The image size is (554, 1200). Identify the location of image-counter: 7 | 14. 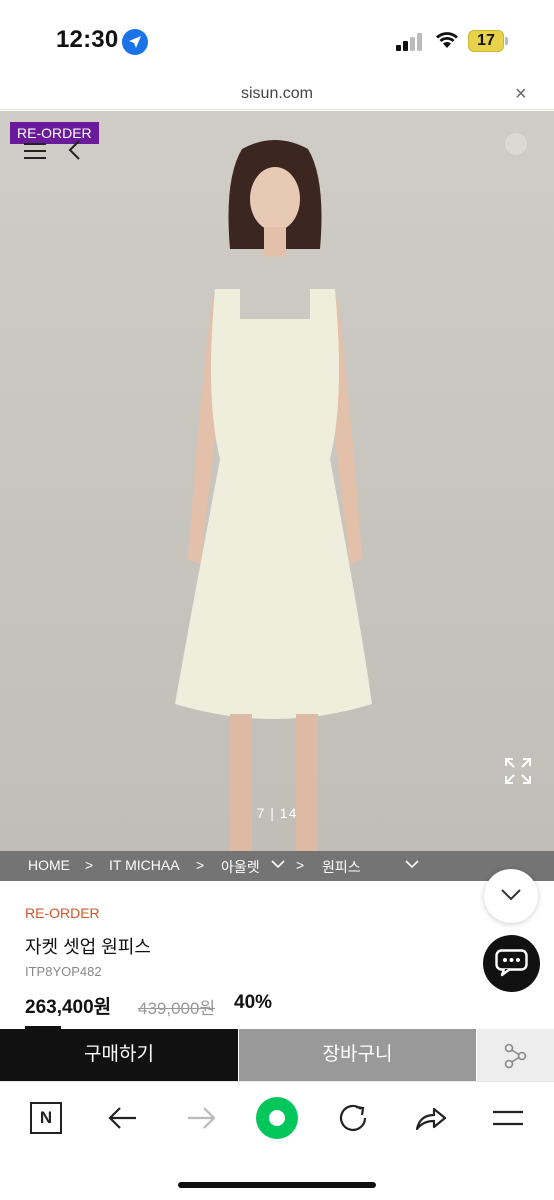
(277, 813).